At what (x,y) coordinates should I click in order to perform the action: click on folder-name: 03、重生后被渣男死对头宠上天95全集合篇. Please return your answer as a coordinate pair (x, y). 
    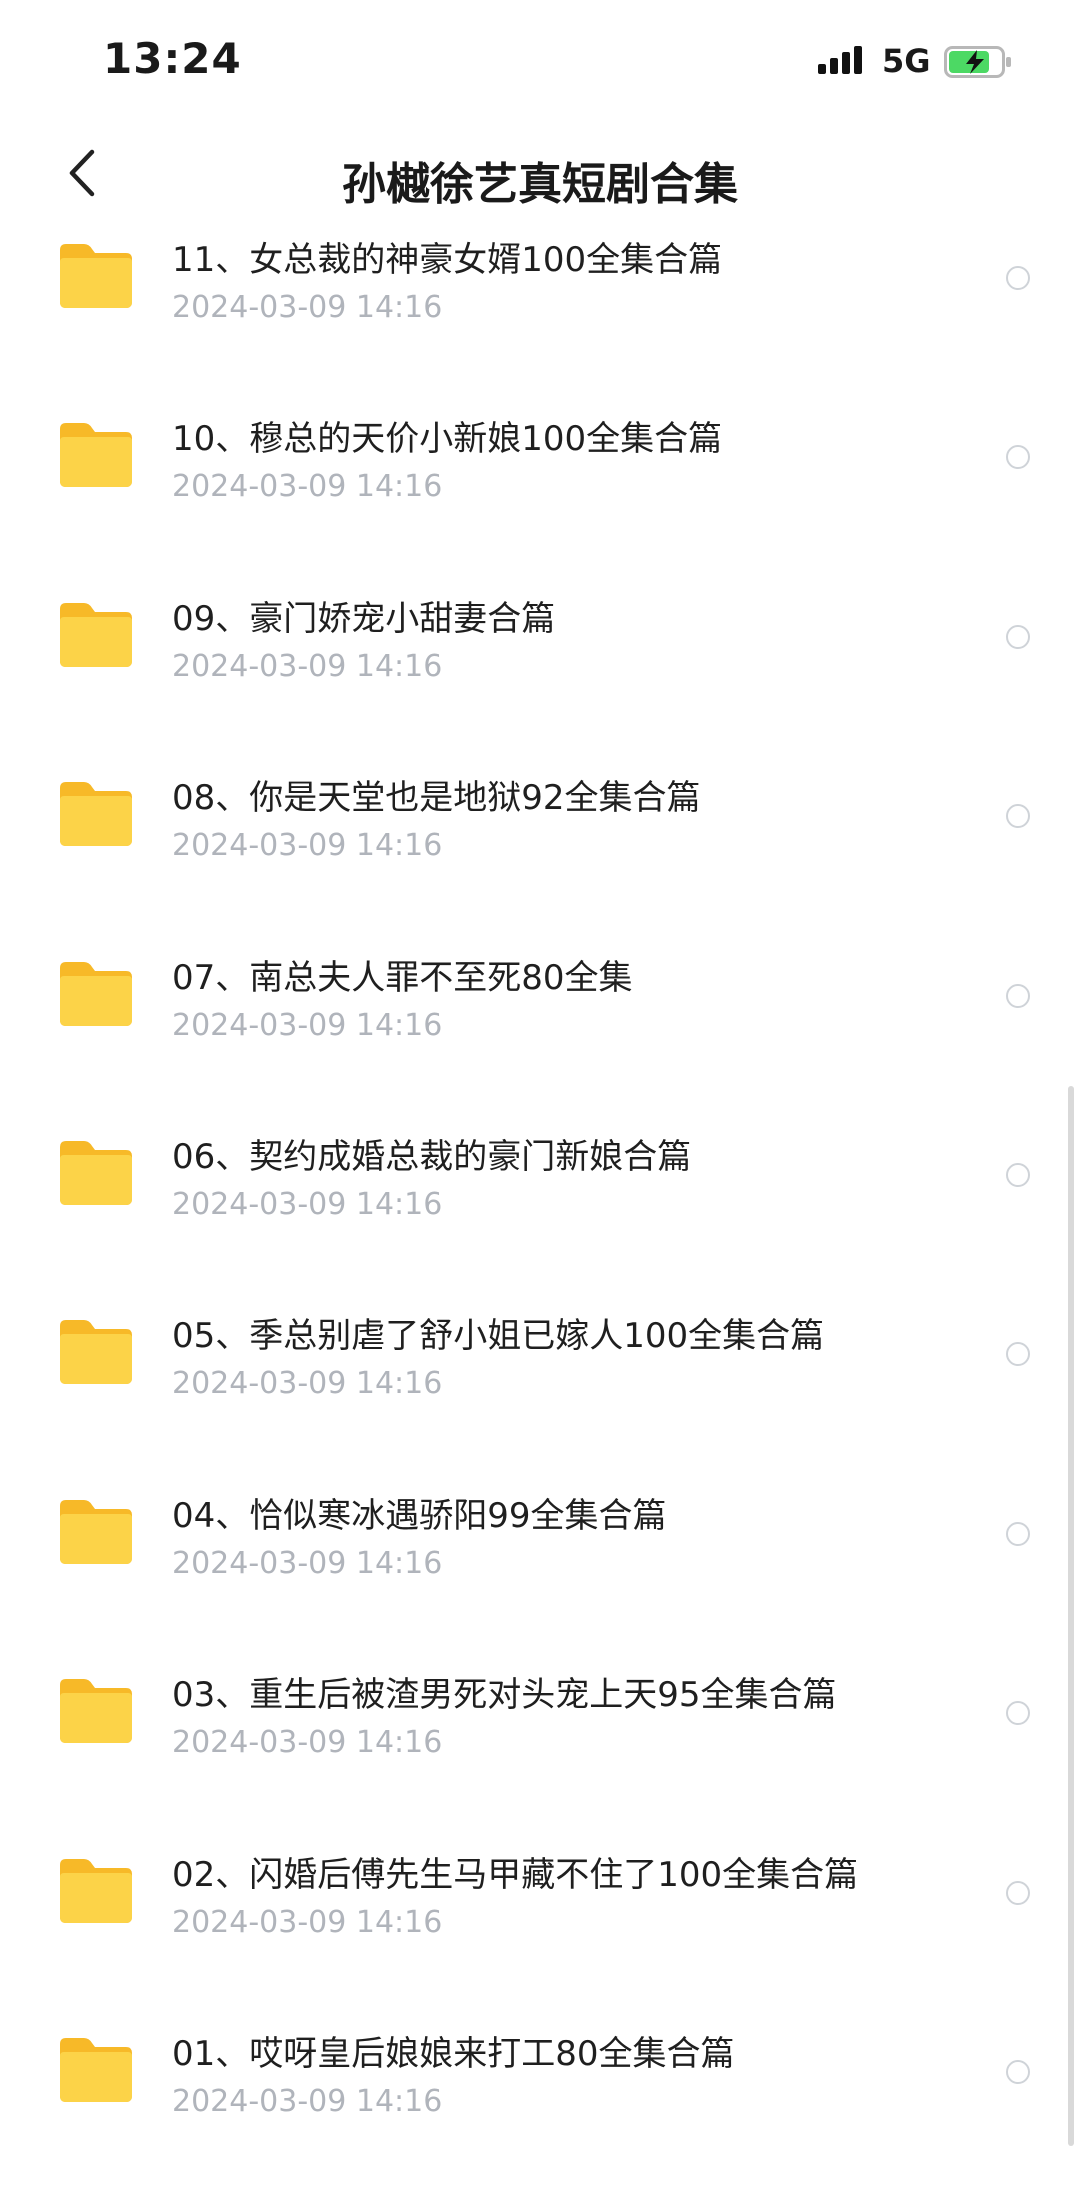
    Looking at the image, I should click on (504, 1695).